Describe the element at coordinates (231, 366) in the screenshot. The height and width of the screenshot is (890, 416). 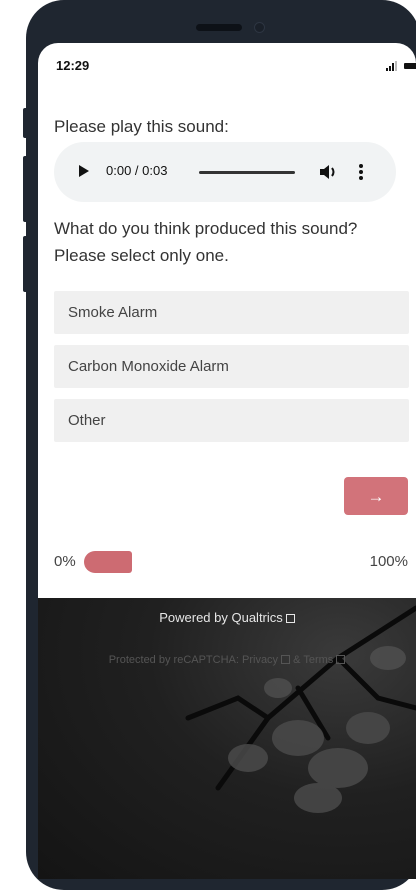
I see `choice-carbon-monoxide-alarm: Carbon Monoxide Alarm` at that location.